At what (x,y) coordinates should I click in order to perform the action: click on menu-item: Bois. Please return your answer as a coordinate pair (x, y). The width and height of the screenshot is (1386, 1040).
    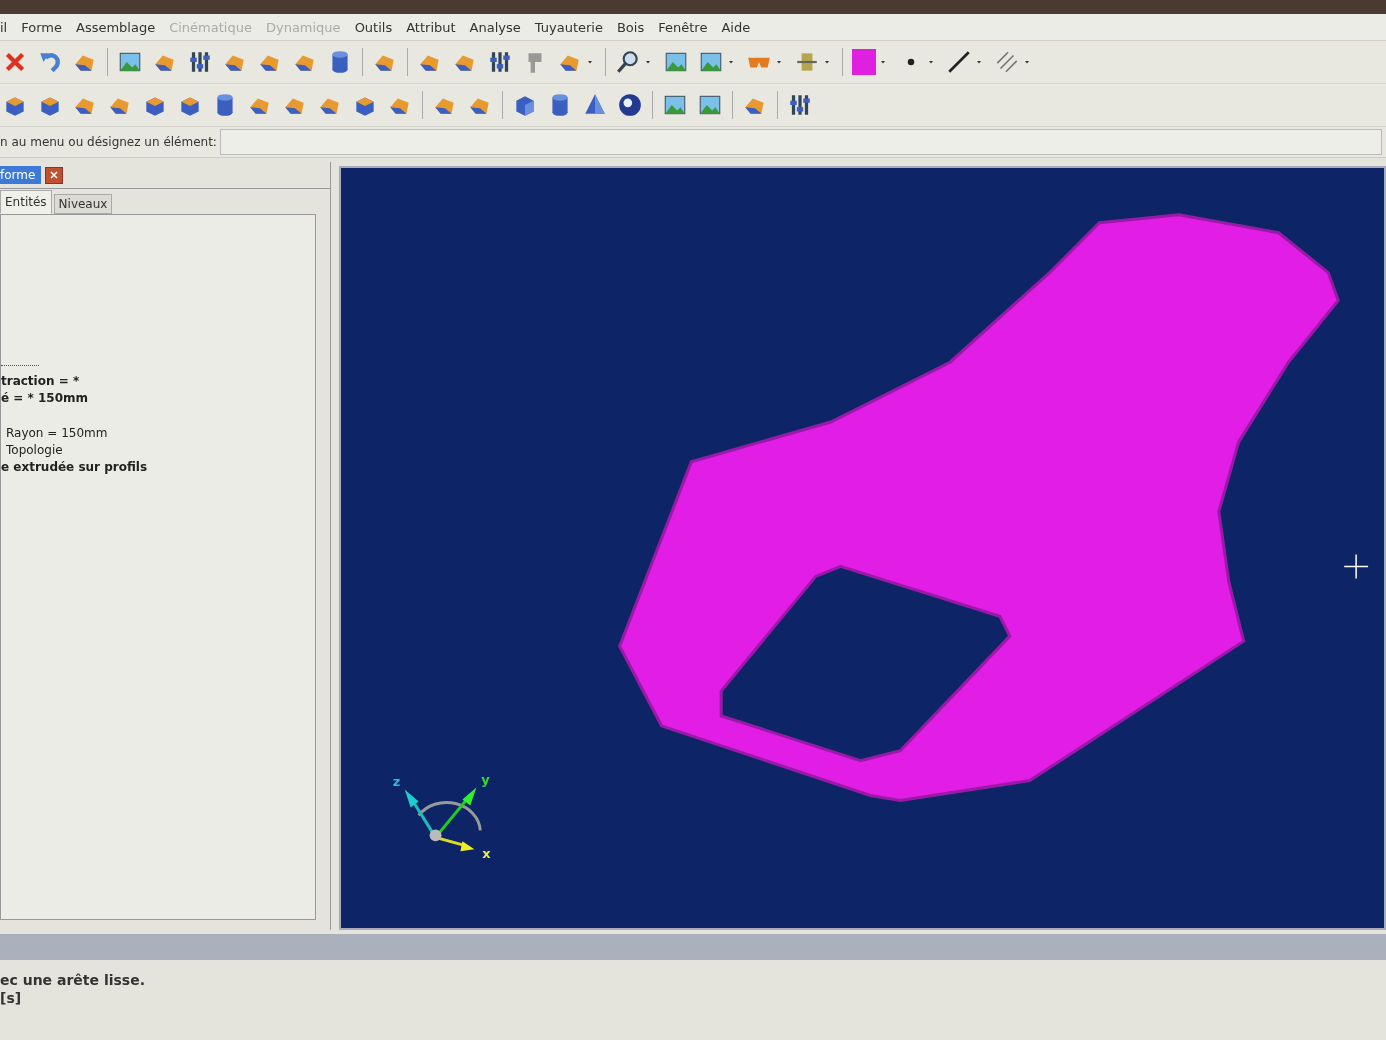
    Looking at the image, I should click on (630, 27).